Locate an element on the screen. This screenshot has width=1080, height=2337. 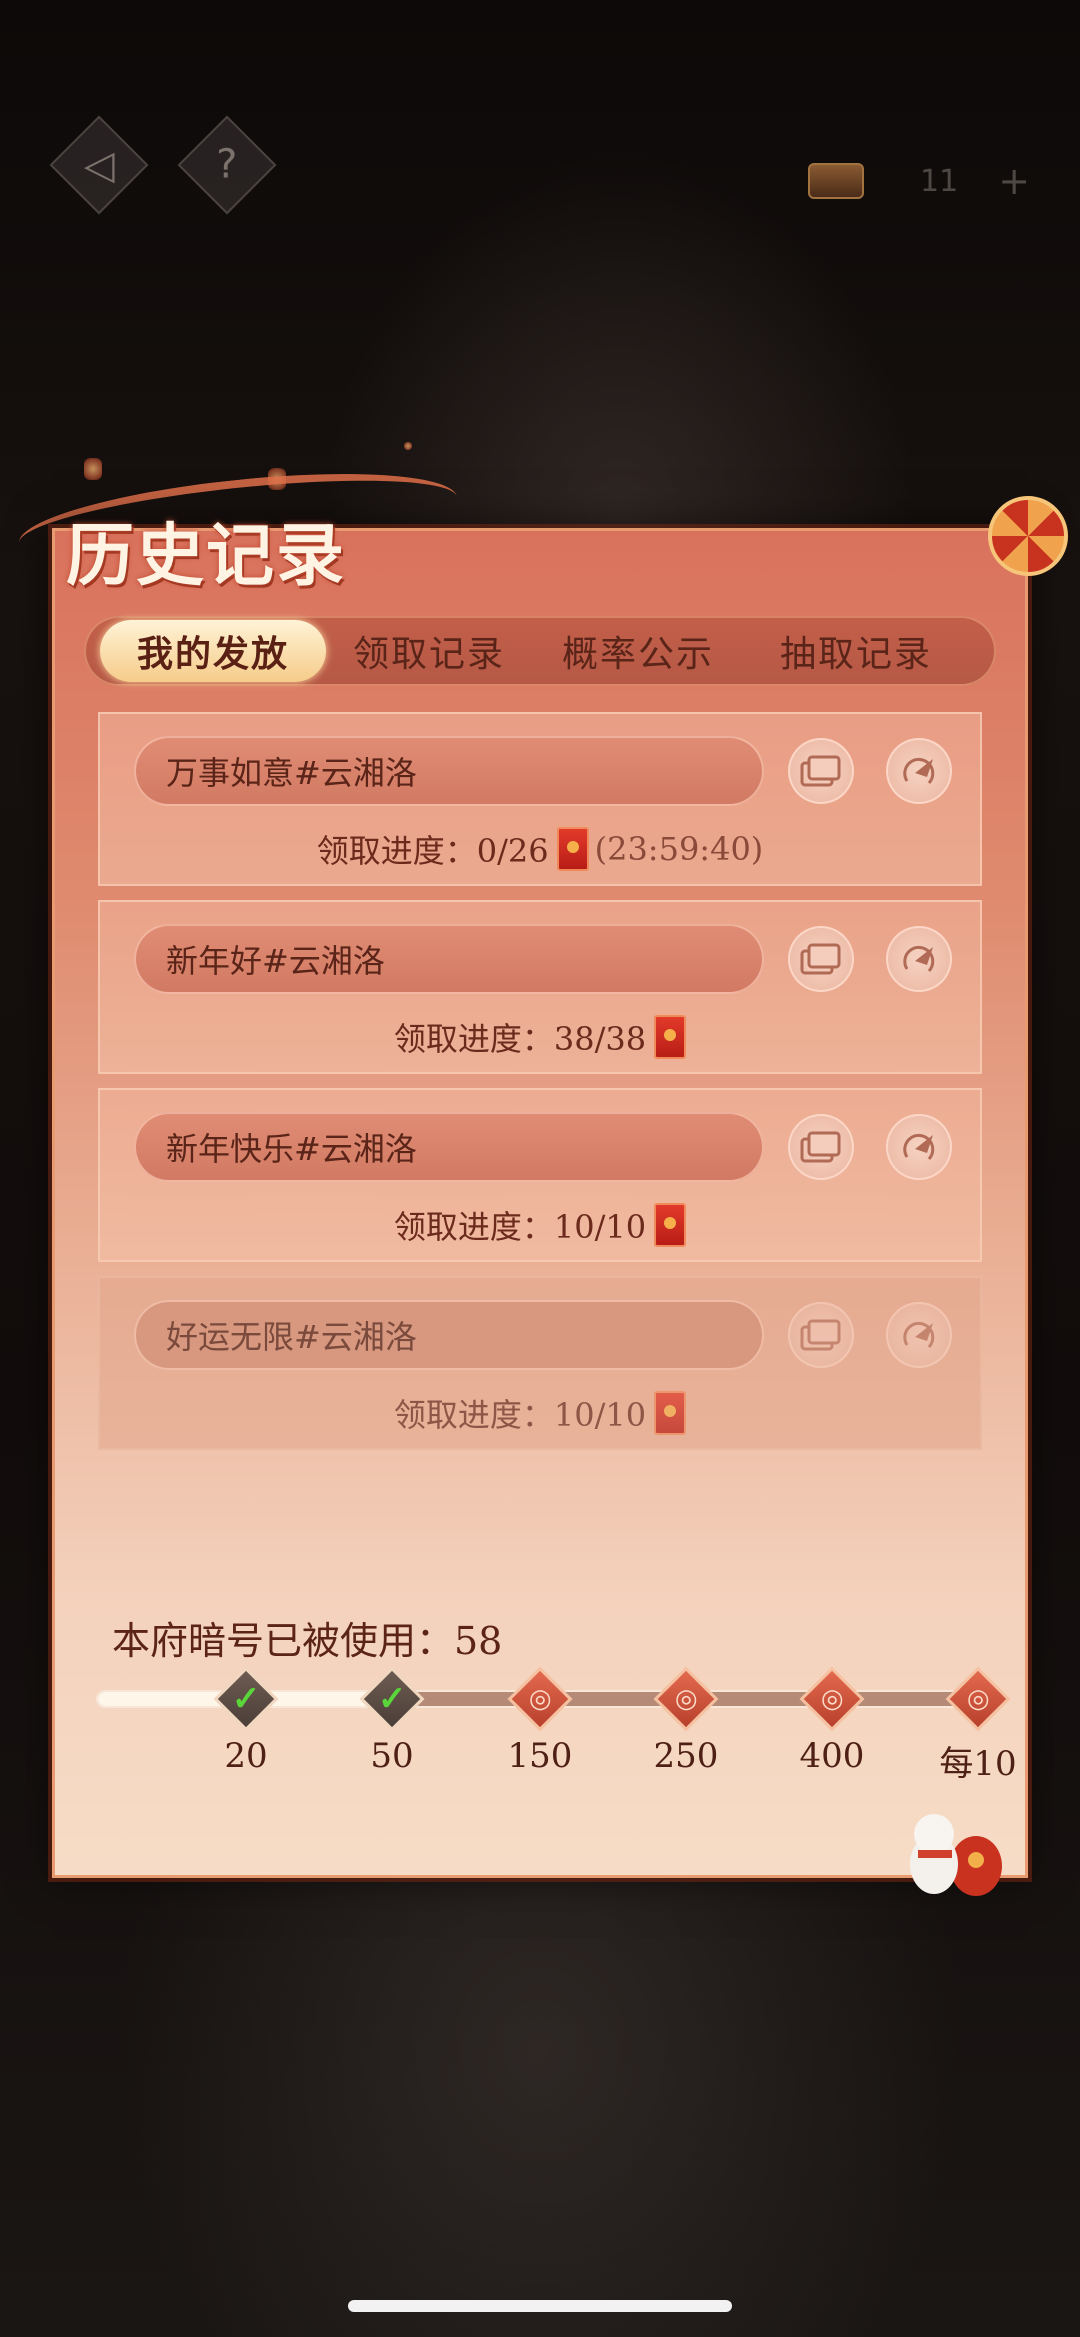
record-name: 万事如意#云湘洛 is located at coordinates (449, 771).